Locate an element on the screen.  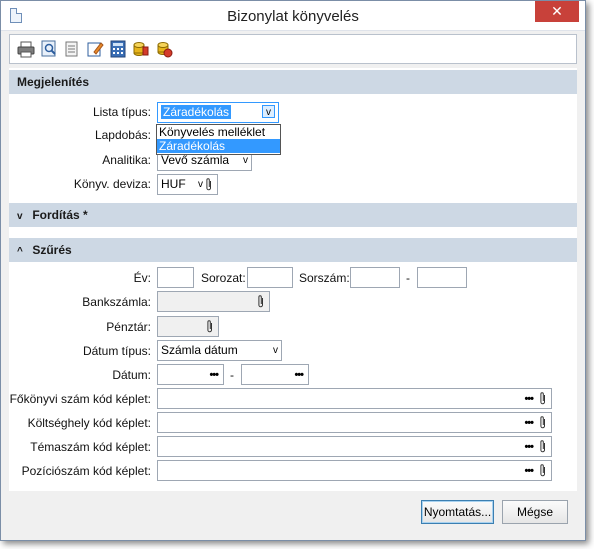
title-bar: Bizonylat könyvelés ✕ is located at coordinates (293, 16).